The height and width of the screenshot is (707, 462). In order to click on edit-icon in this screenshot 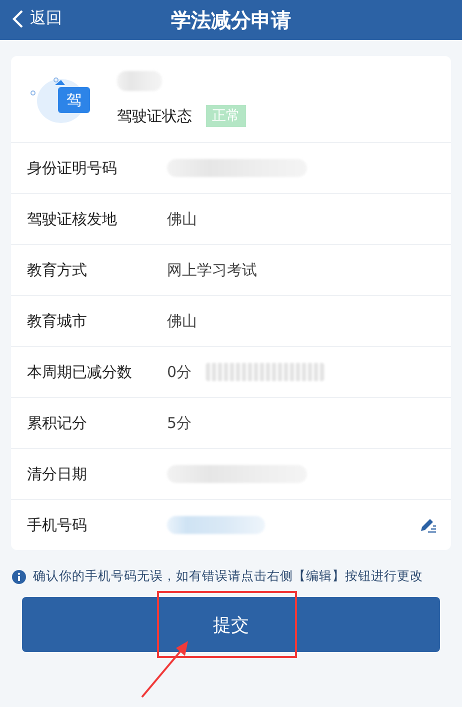, I will do `click(428, 525)`.